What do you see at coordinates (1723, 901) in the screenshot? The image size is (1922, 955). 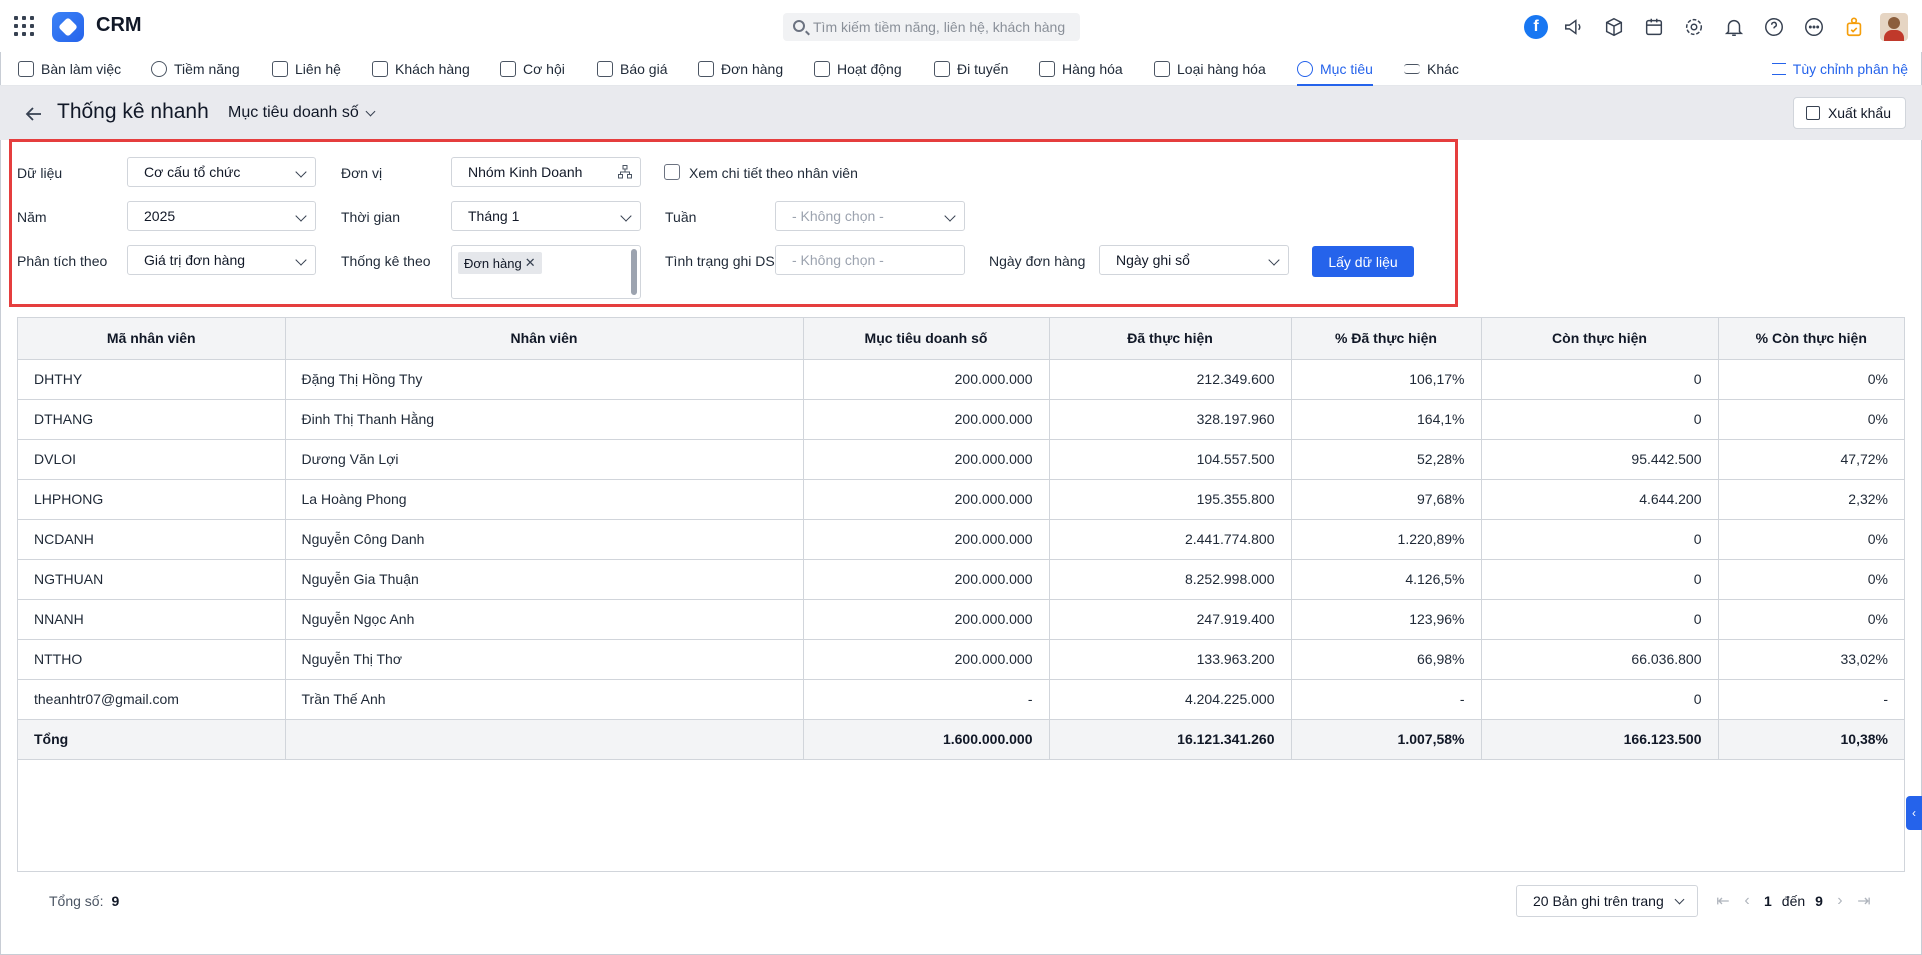 I see `first-page-icon: ⇤` at bounding box center [1723, 901].